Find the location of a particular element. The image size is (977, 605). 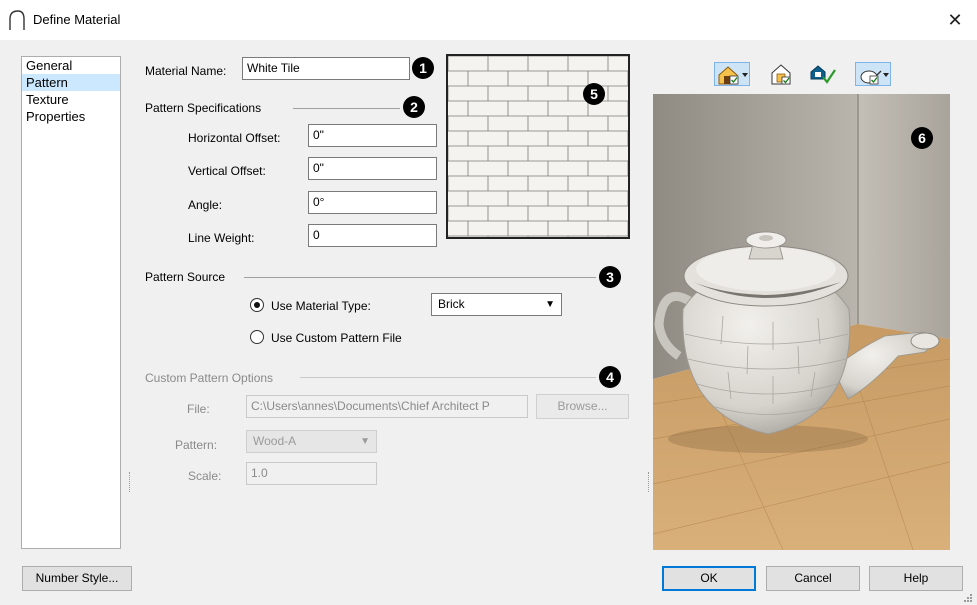

vertical-offset-field: 0" is located at coordinates (372, 168).